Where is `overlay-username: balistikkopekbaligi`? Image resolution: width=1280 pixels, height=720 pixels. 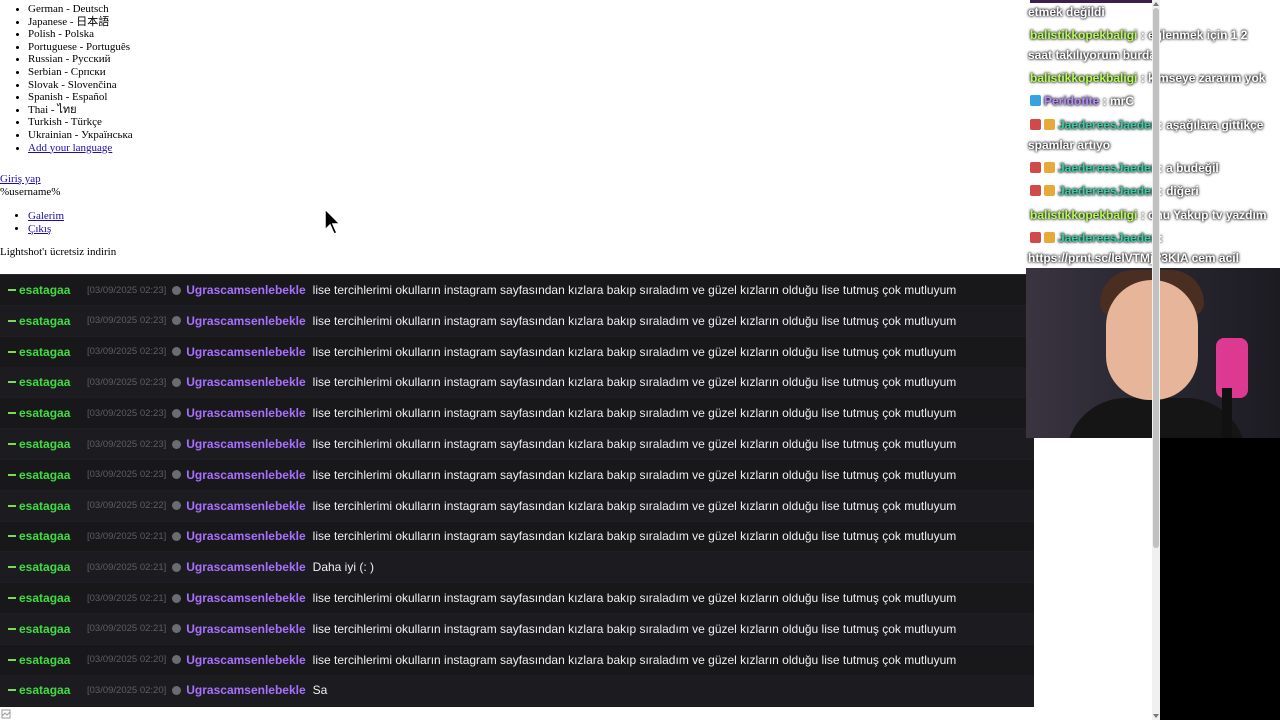
overlay-username: balistikkopekbaligi is located at coordinates (1084, 215).